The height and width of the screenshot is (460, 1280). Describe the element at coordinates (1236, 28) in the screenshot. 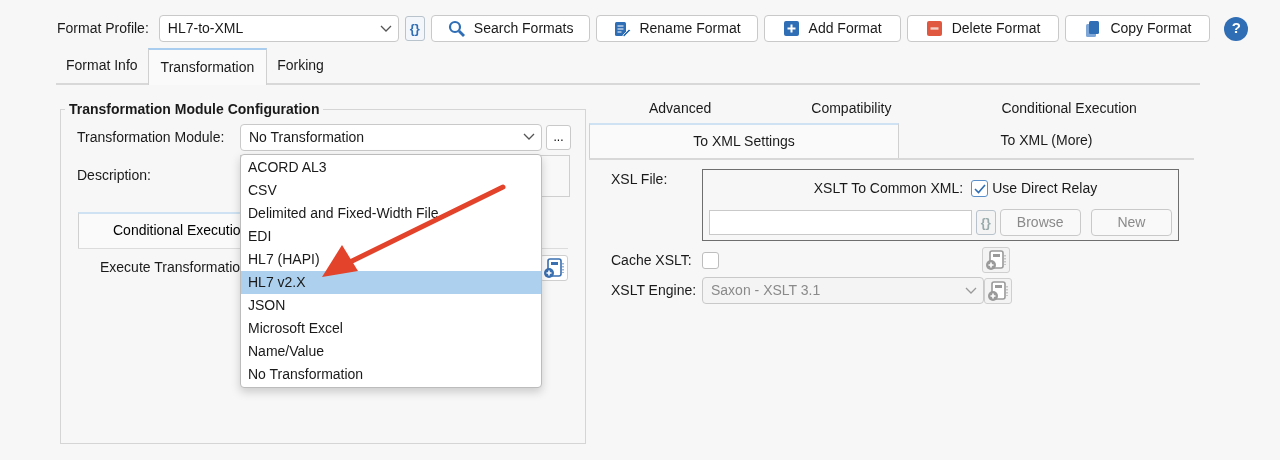

I see `help-button: ?` at that location.